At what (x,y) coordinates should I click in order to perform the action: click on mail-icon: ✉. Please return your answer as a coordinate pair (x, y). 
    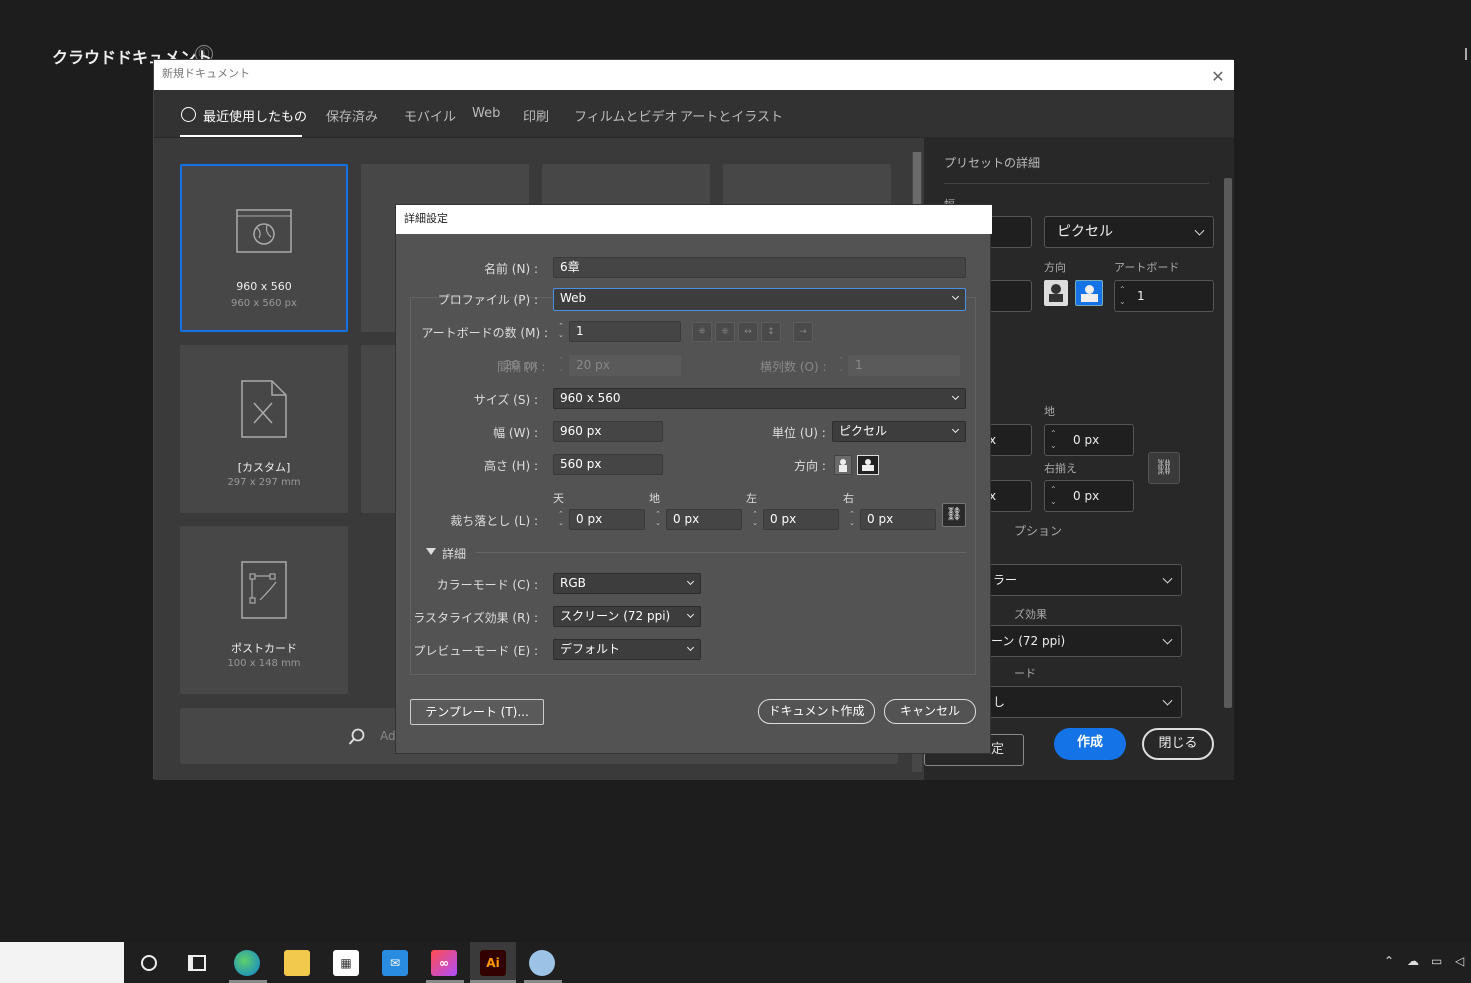
    Looking at the image, I should click on (395, 963).